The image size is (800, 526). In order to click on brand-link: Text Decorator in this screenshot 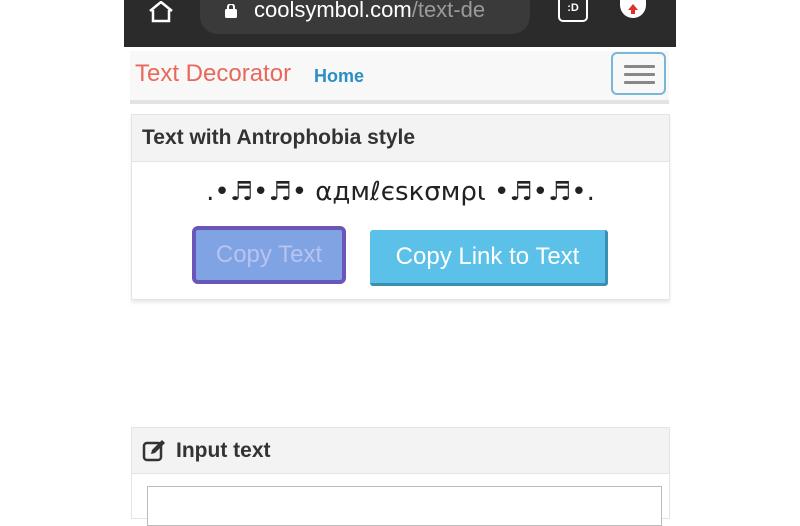, I will do `click(213, 74)`.